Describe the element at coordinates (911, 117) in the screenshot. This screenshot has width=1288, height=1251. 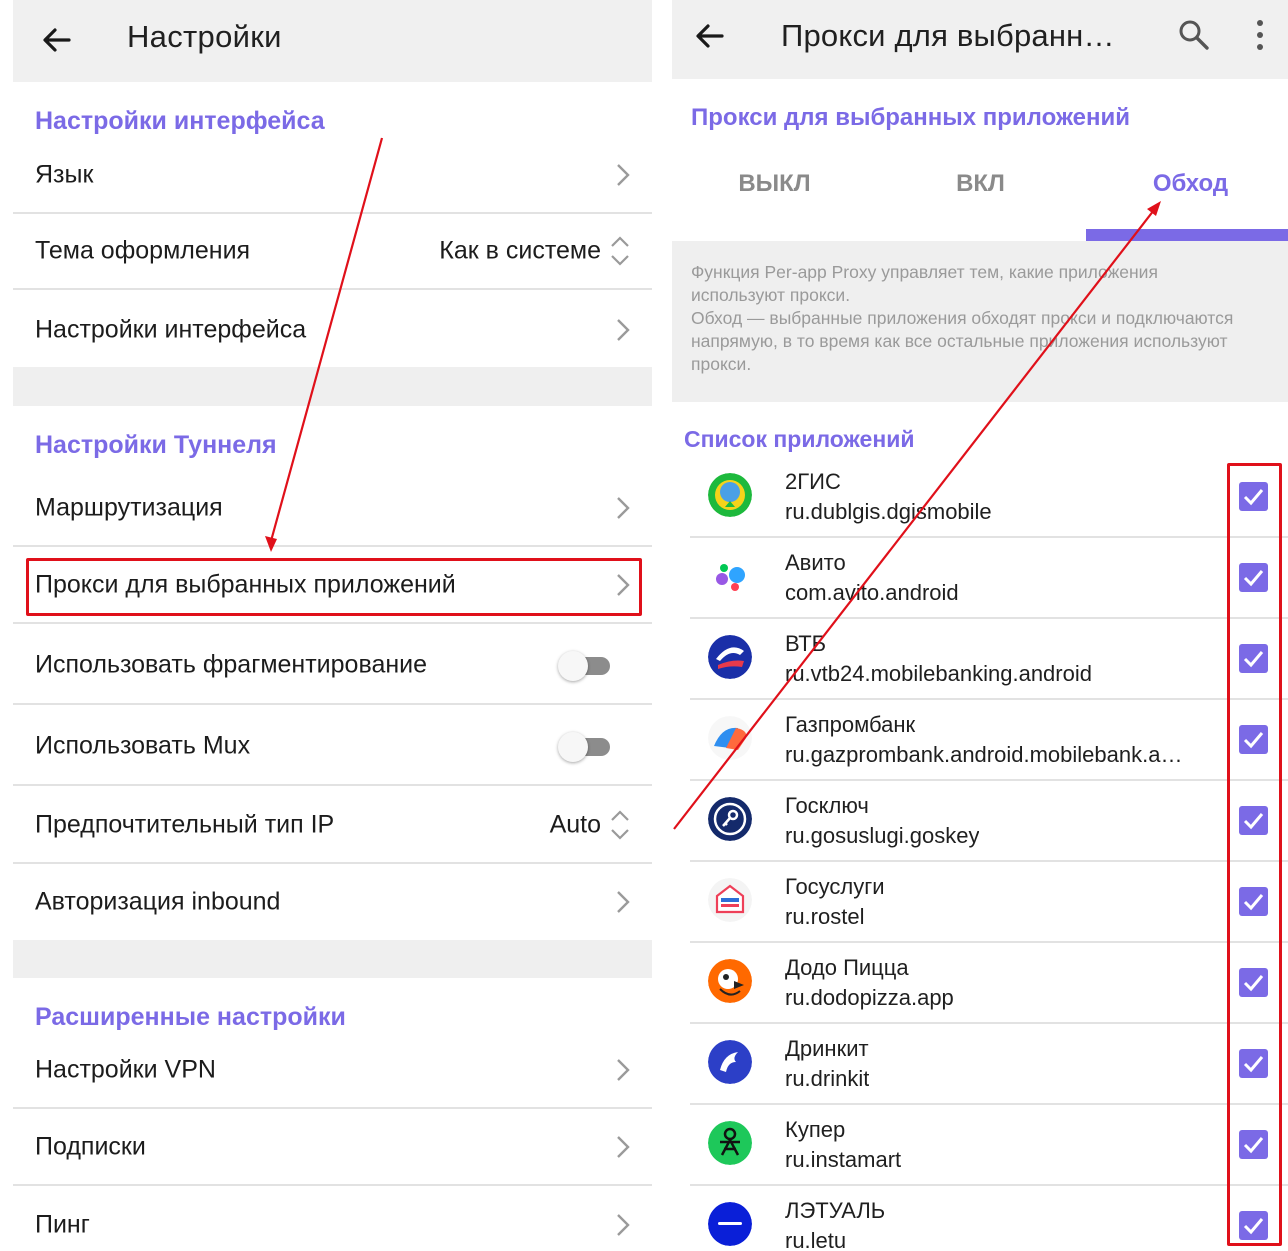
I see `per-app-proxy-heading: Прокси для выбранных приложений` at that location.